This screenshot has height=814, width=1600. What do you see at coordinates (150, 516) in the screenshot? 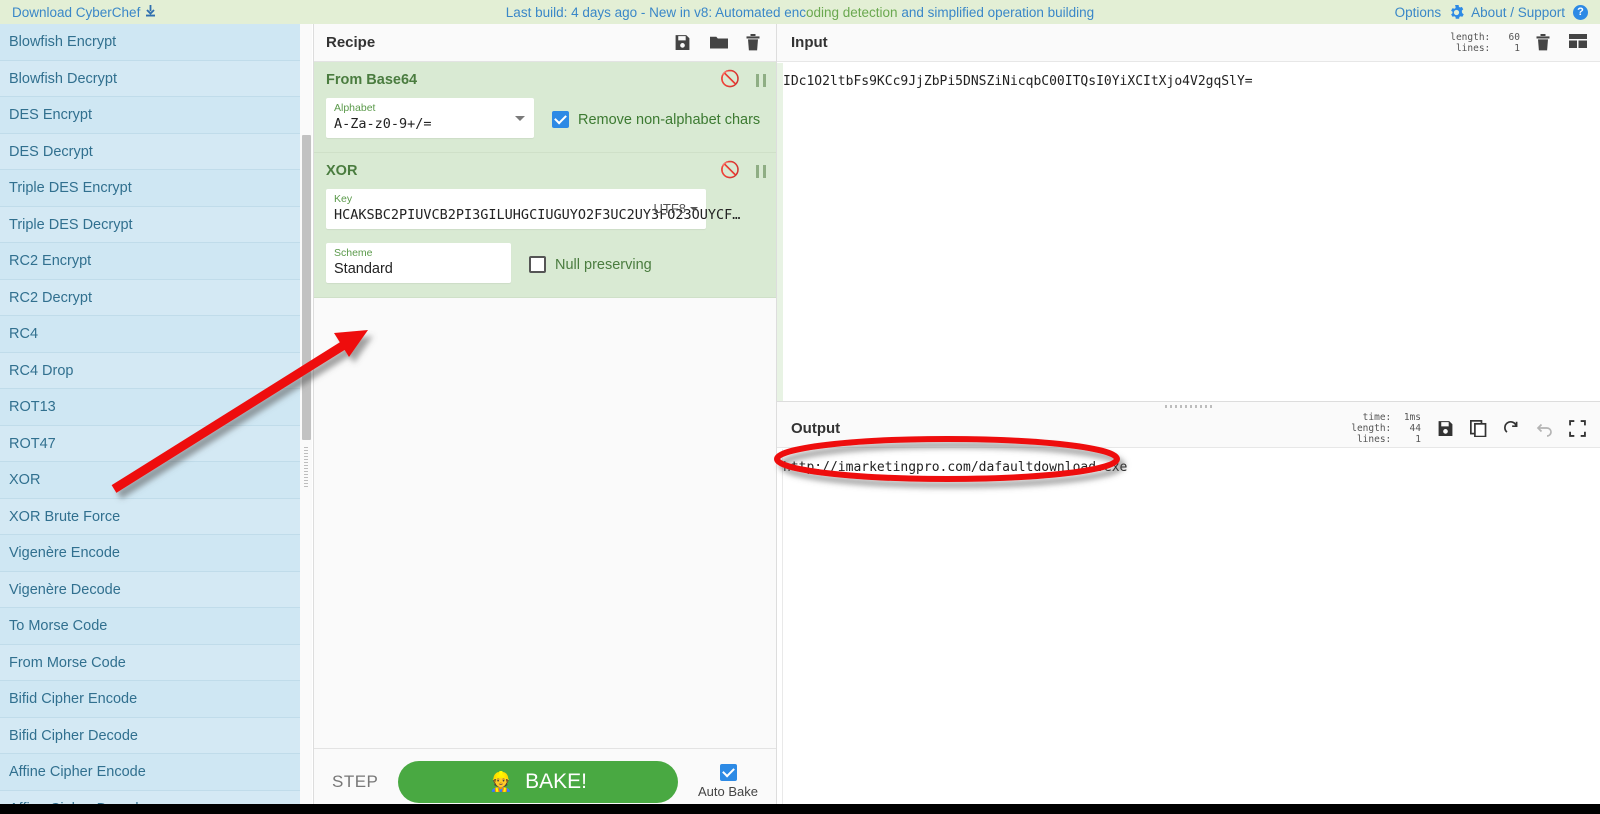
I see `sidebar-item-xor-brute-force: XOR Brute Force` at bounding box center [150, 516].